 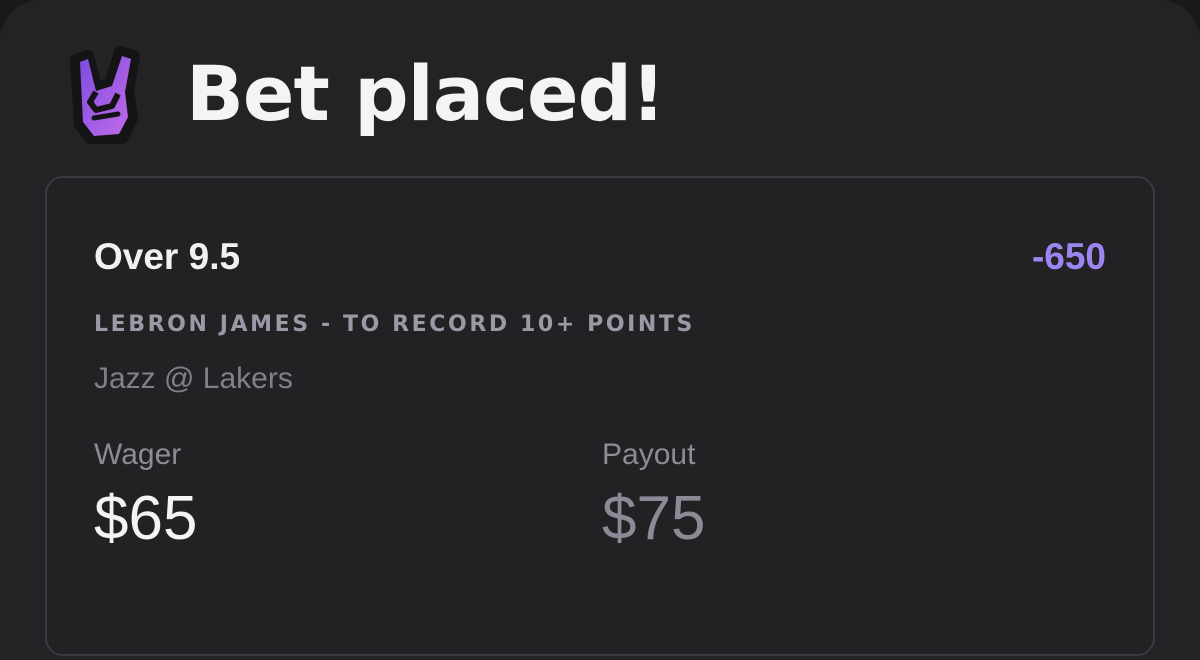 I want to click on bet-market: LEBRON JAMES - TO RECORD 10+ POINTS, so click(x=394, y=324).